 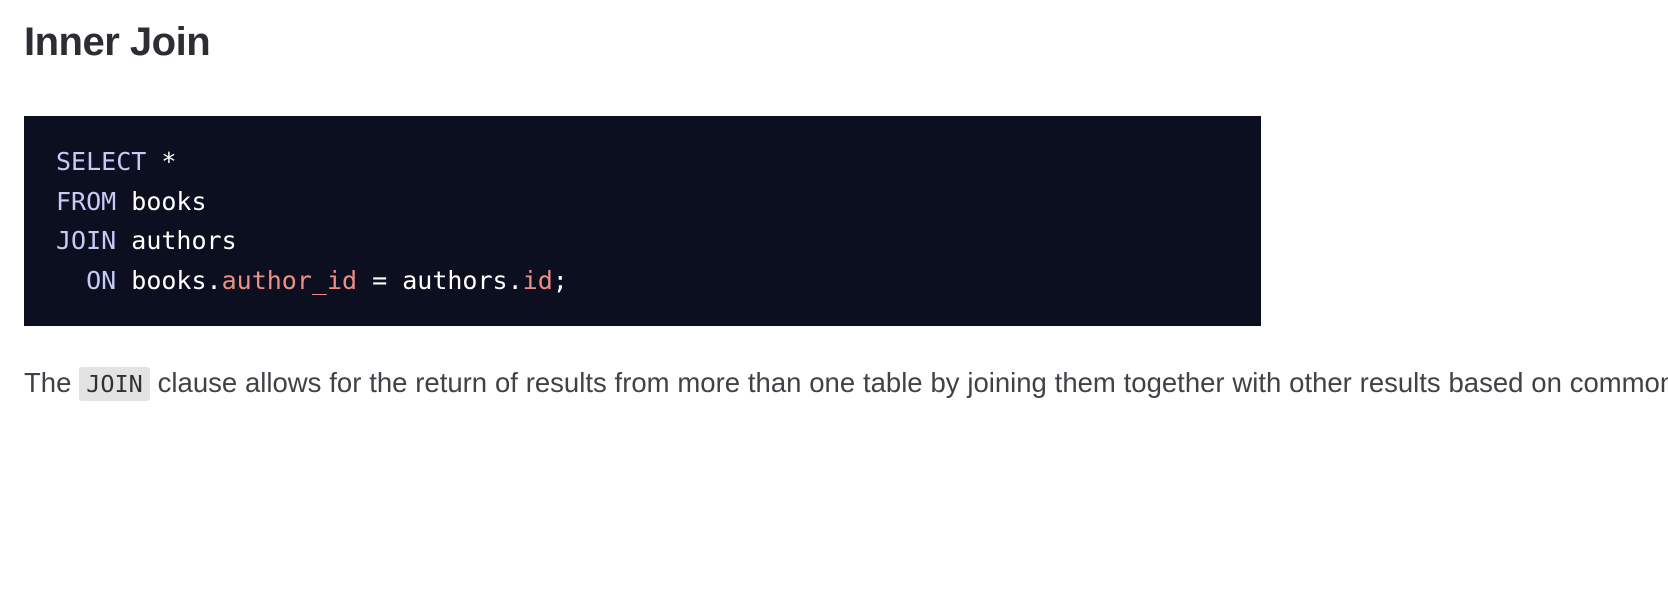 I want to click on code-token-left-column: author_id, so click(x=289, y=280).